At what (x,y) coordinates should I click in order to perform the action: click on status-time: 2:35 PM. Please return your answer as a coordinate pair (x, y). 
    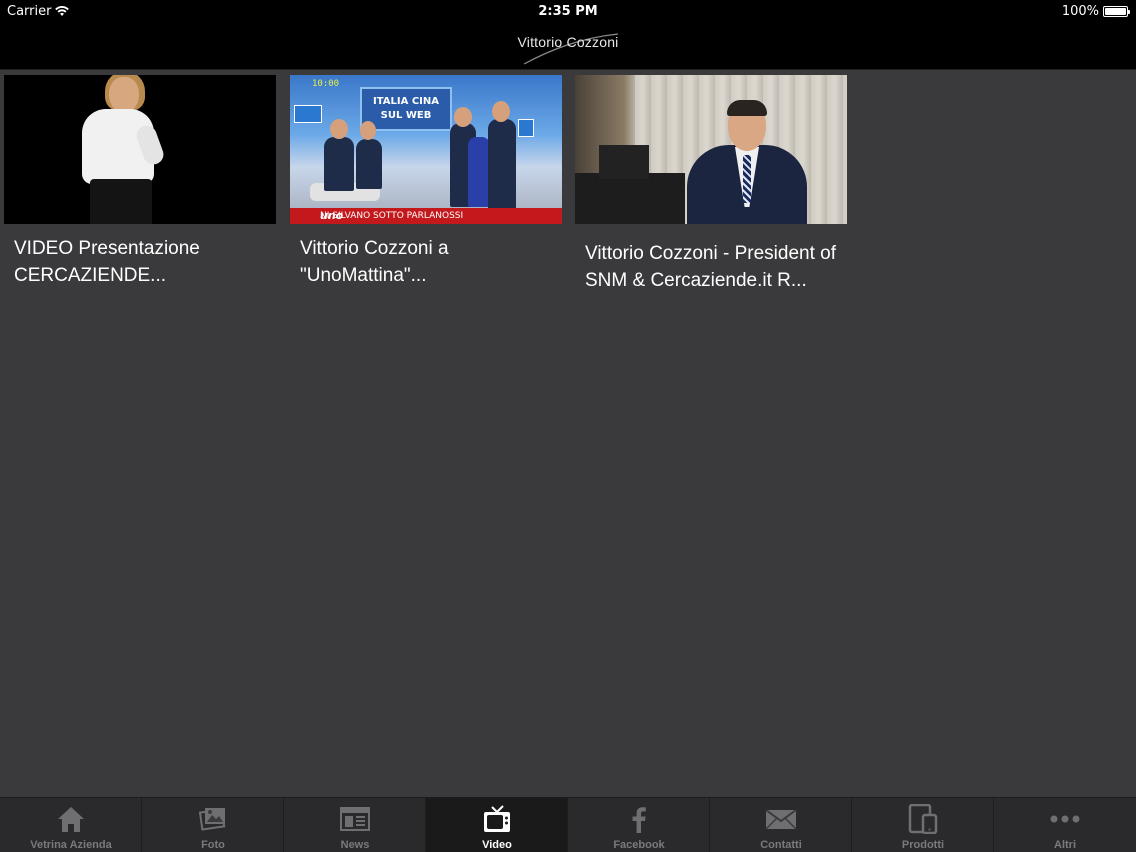
    Looking at the image, I should click on (568, 11).